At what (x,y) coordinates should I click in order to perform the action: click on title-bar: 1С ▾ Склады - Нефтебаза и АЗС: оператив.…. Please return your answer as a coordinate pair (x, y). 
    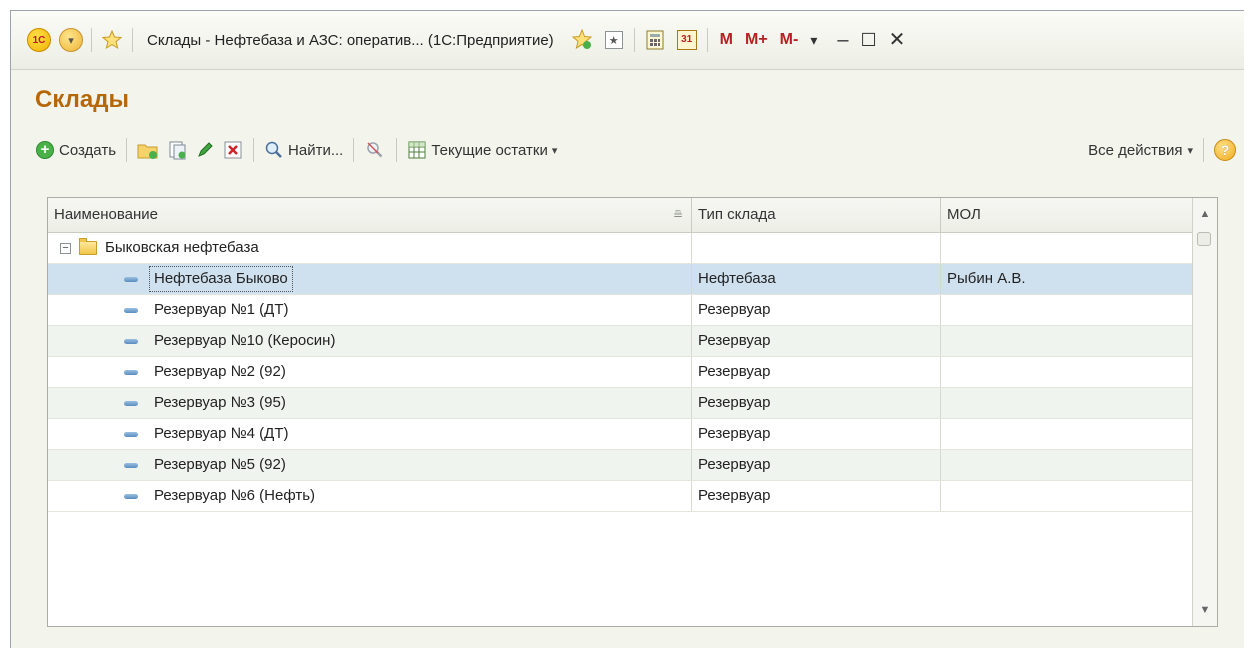
    Looking at the image, I should click on (627, 40).